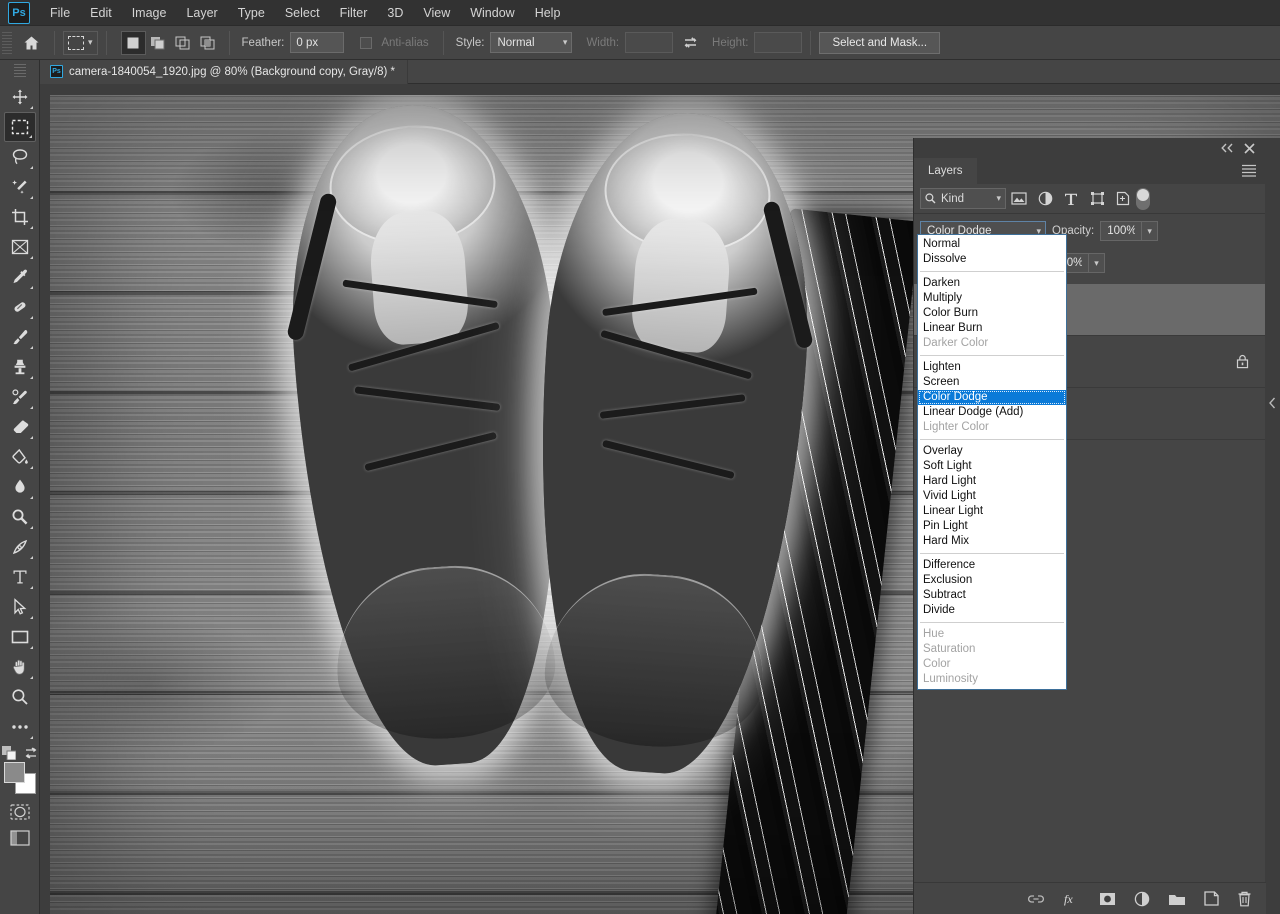  I want to click on gradient-tool, so click(20, 457).